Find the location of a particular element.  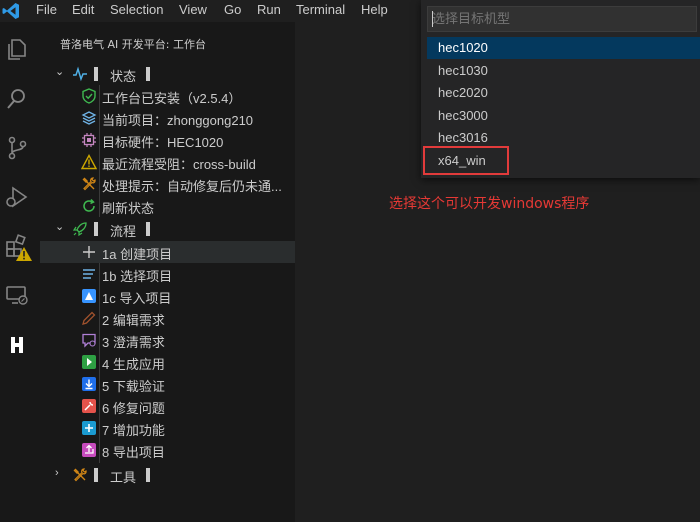

section-flow-header: ⌄ 流程 is located at coordinates (167, 229).